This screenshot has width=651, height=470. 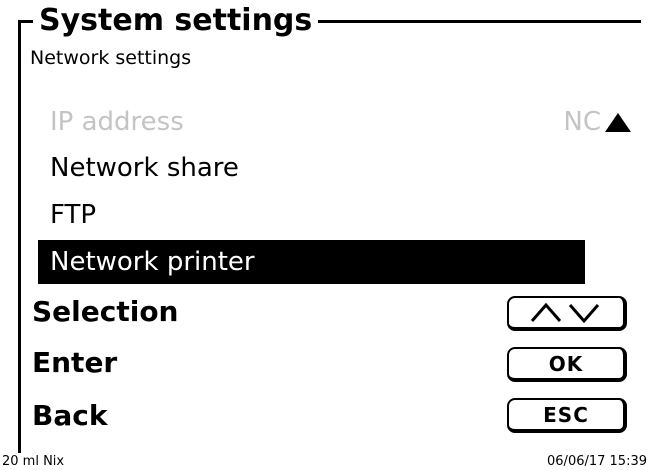 What do you see at coordinates (618, 122) in the screenshot?
I see `scroll-up-arrow-icon` at bounding box center [618, 122].